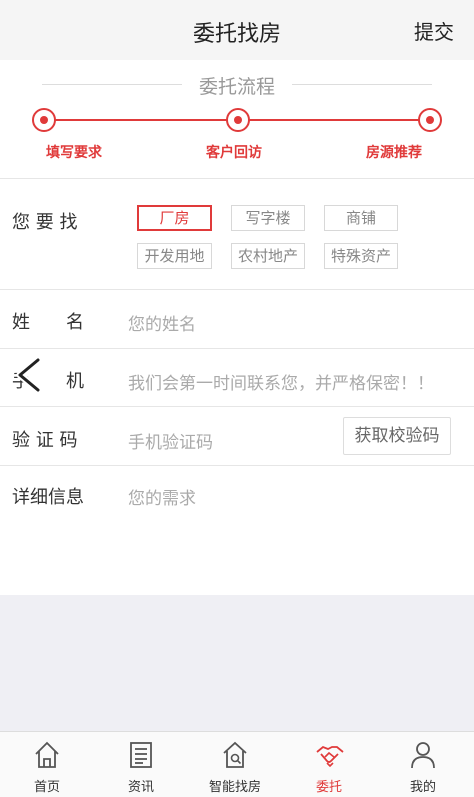  I want to click on code-label: 验 证 码, so click(45, 440).